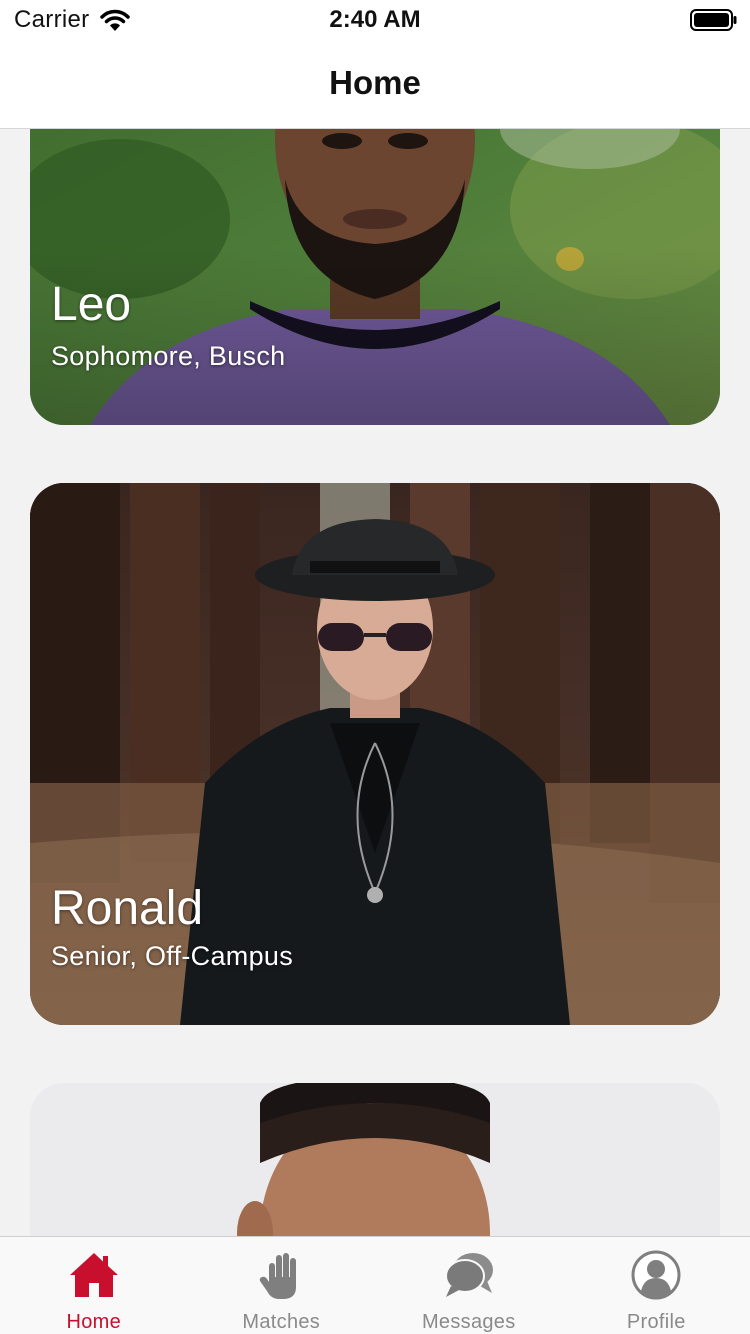 This screenshot has height=1334, width=750. Describe the element at coordinates (94, 1322) in the screenshot. I see `tab-label: Home` at that location.